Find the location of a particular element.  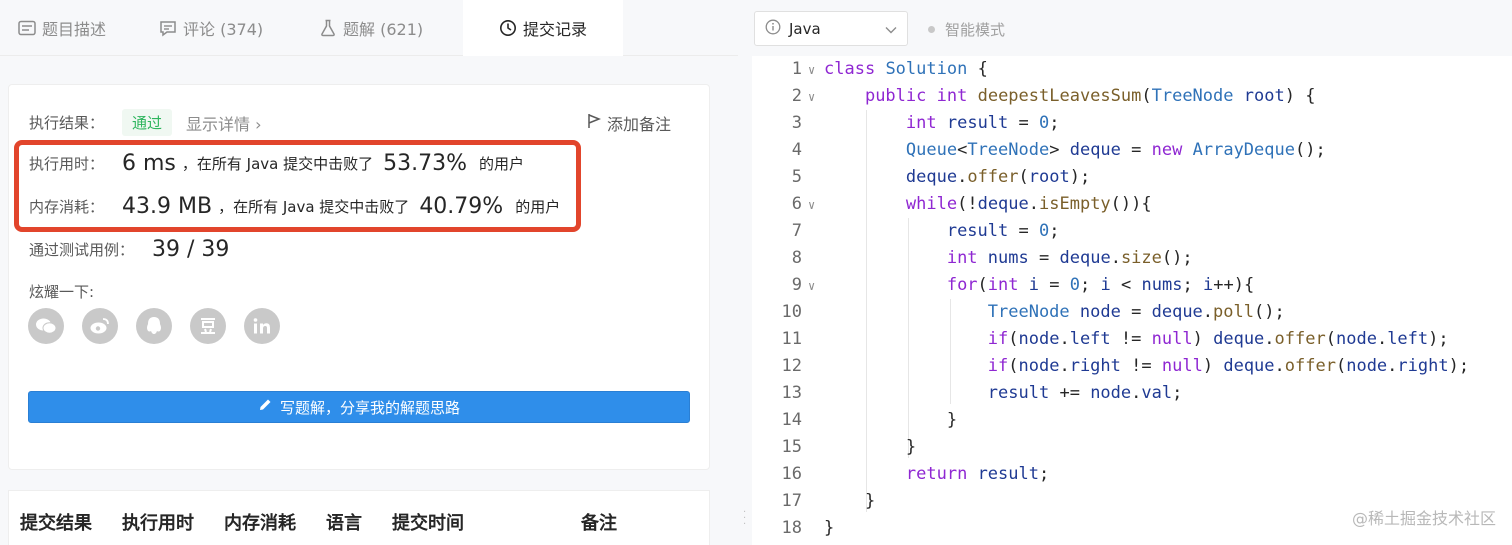

submissions-table-header: 提交结果 执行用时 内存消耗 语言 提交时间 备注 is located at coordinates (359, 517).